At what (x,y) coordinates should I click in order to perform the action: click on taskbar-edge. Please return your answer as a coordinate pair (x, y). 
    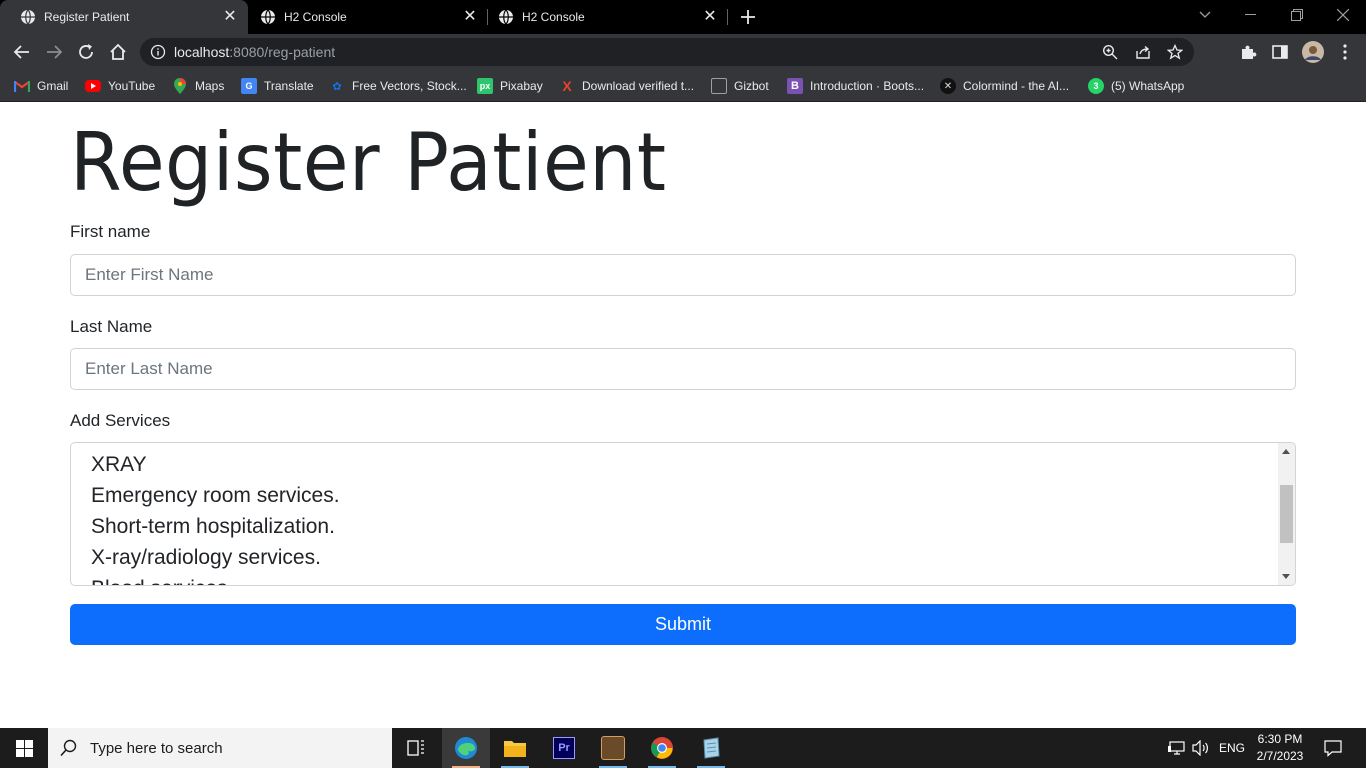
    Looking at the image, I should click on (466, 748).